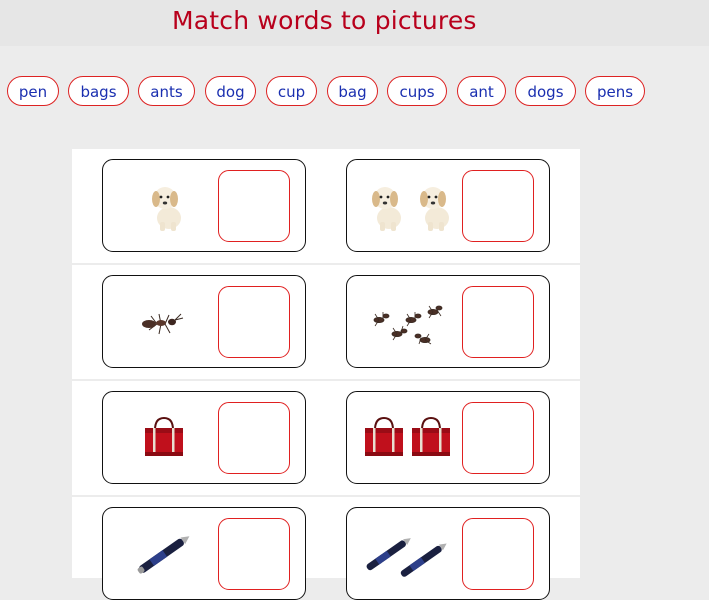  Describe the element at coordinates (230, 91) in the screenshot. I see `word-chip-dog: dog` at that location.